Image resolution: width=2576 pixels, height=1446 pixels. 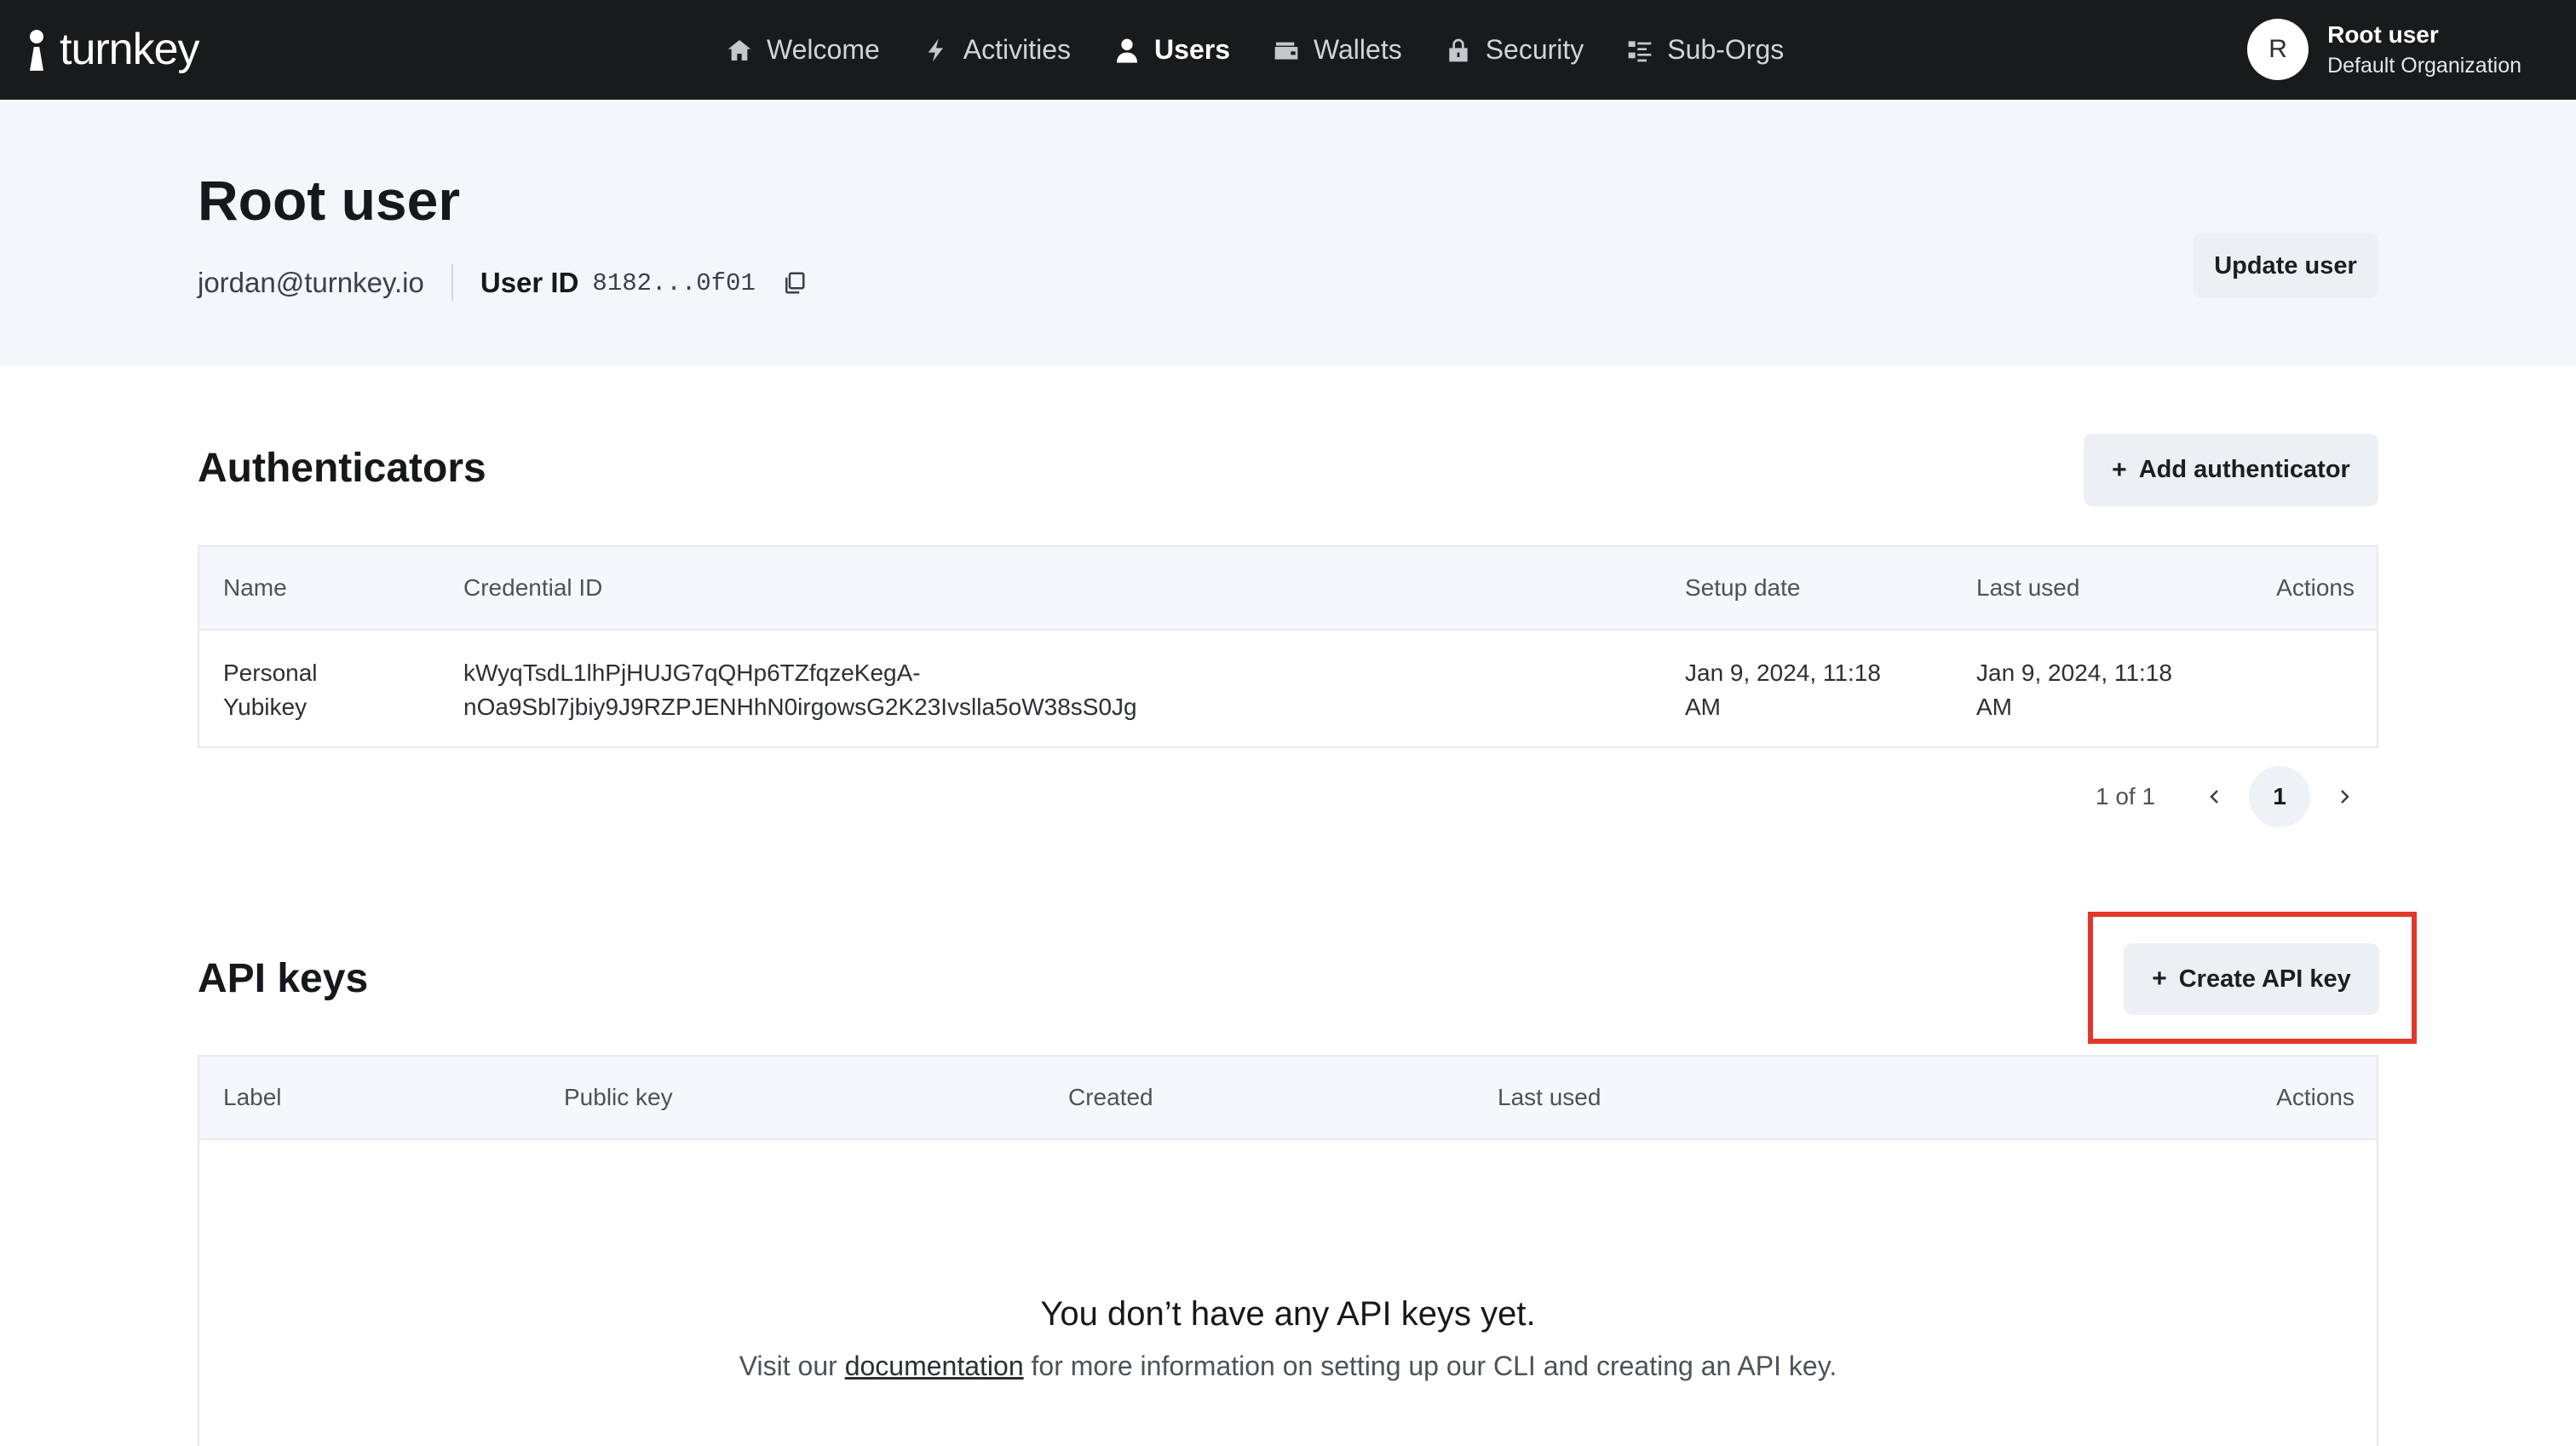 What do you see at coordinates (452, 283) in the screenshot?
I see `meta-divider` at bounding box center [452, 283].